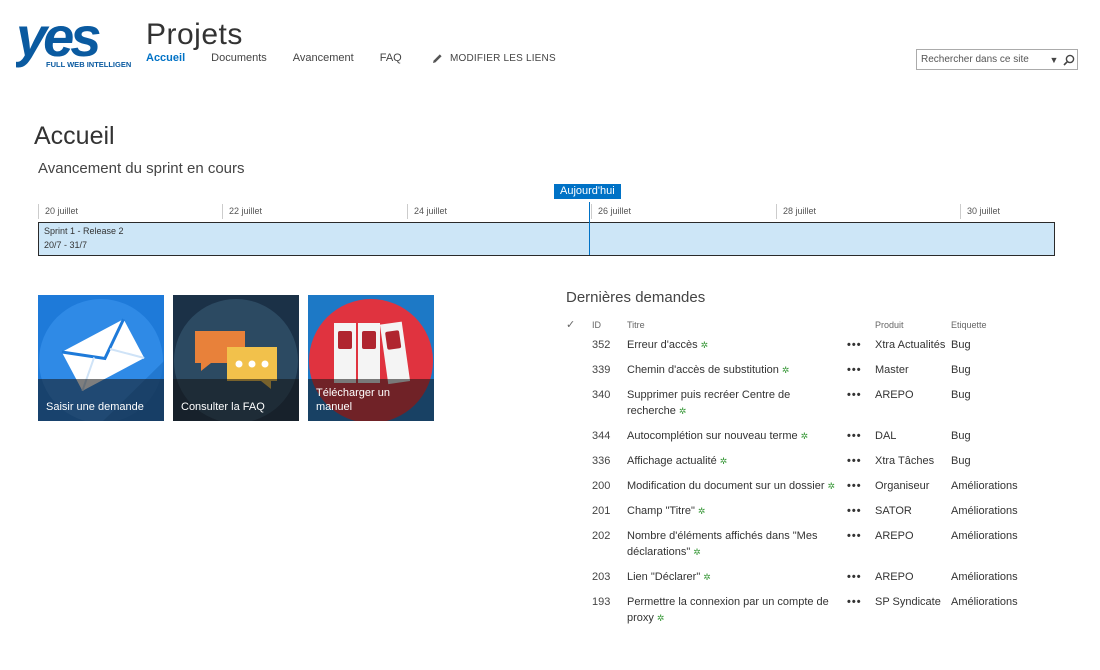  Describe the element at coordinates (236, 358) in the screenshot. I see `tile-consulter-faq: Consulter la FAQ` at that location.